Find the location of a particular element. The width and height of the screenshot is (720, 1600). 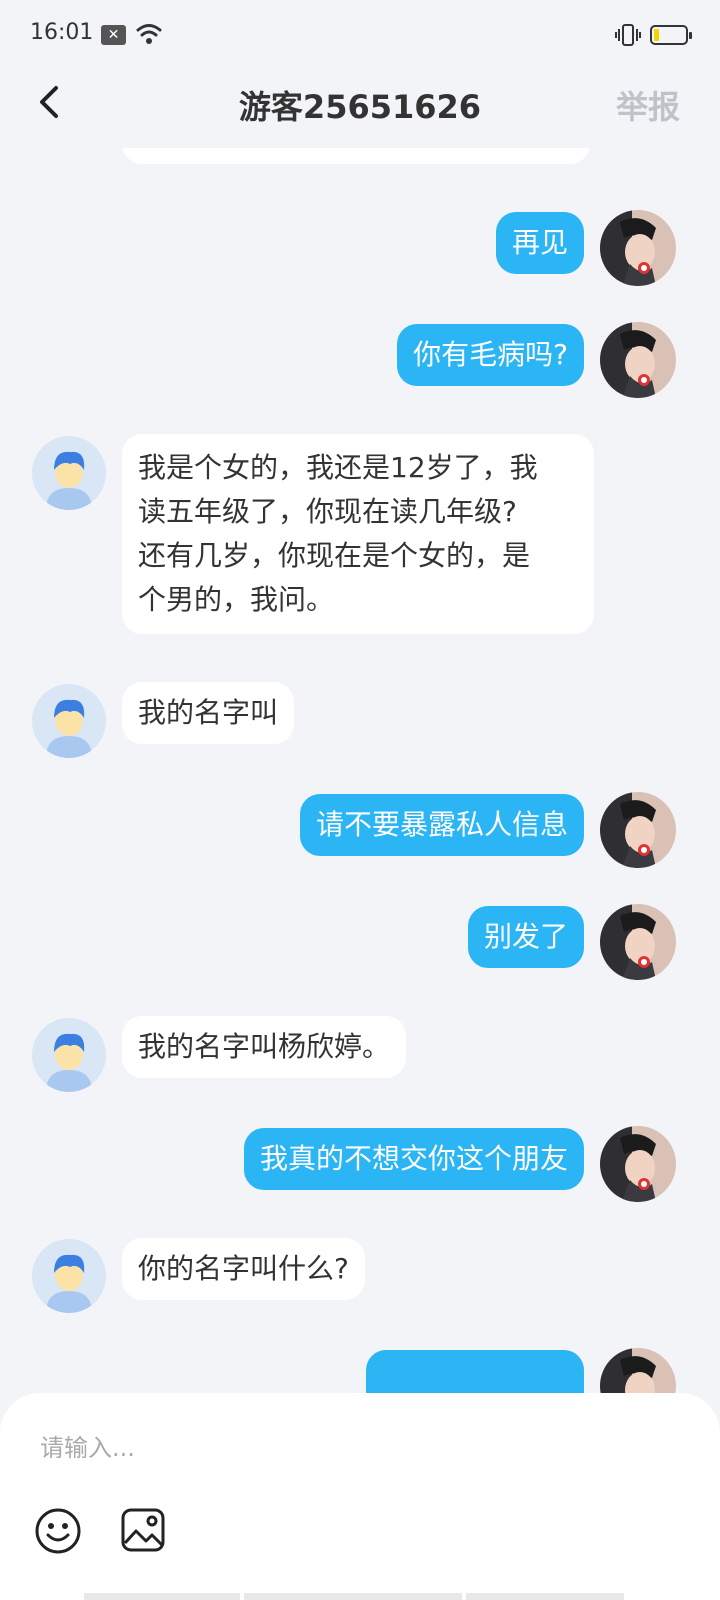

message-outgoing: 别发了 is located at coordinates (525, 937).